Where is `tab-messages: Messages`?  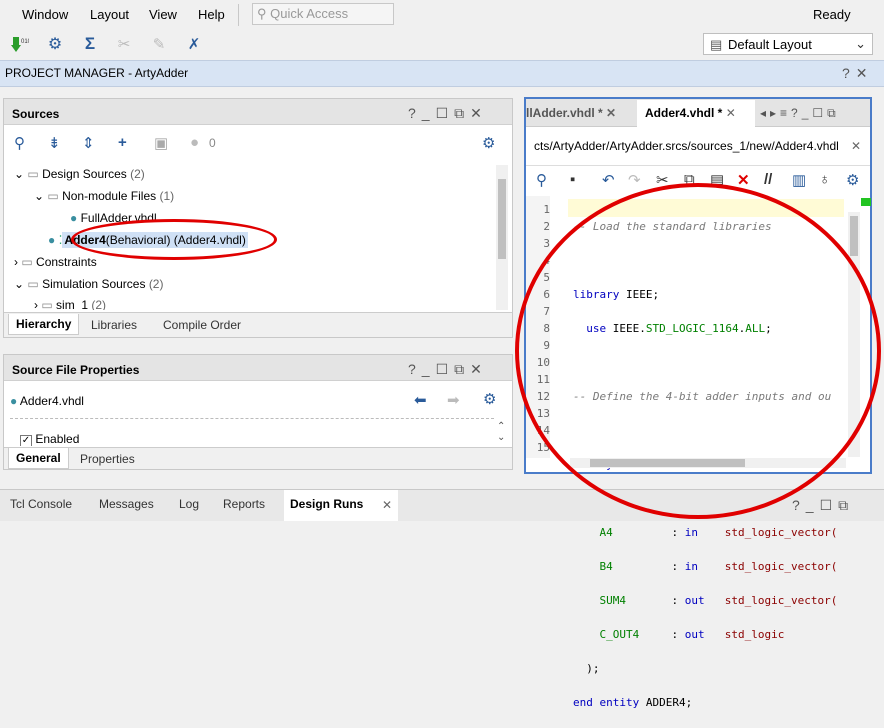
tab-messages: Messages is located at coordinates (126, 504).